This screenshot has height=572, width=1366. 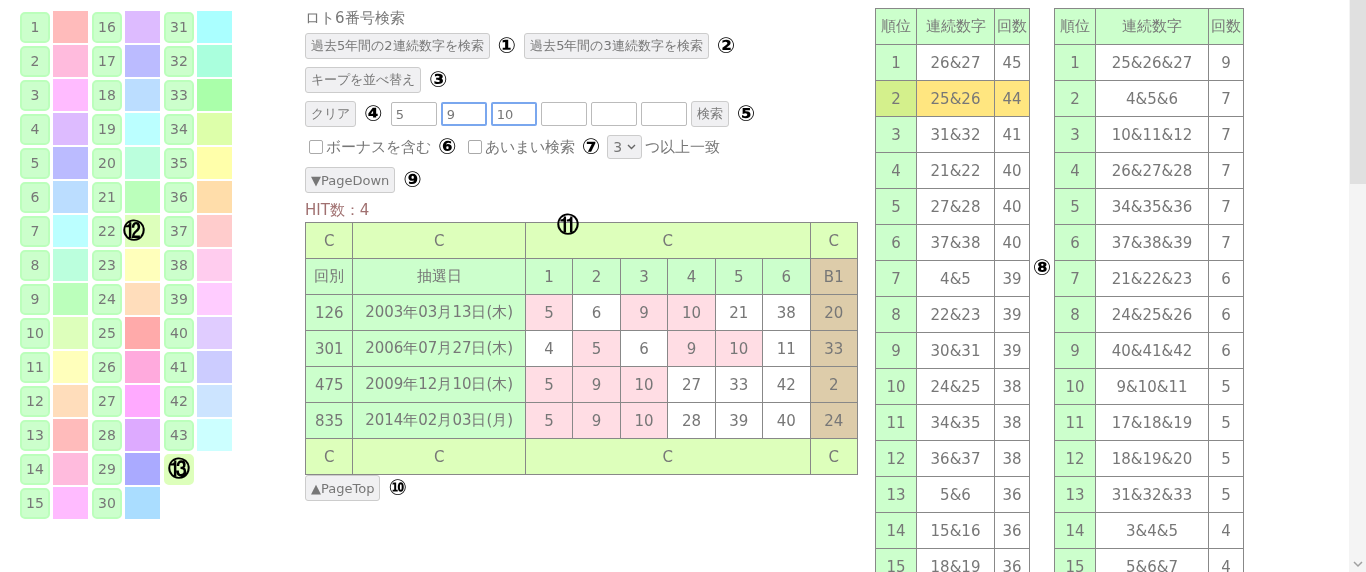 I want to click on number-key: 33, so click(x=179, y=95).